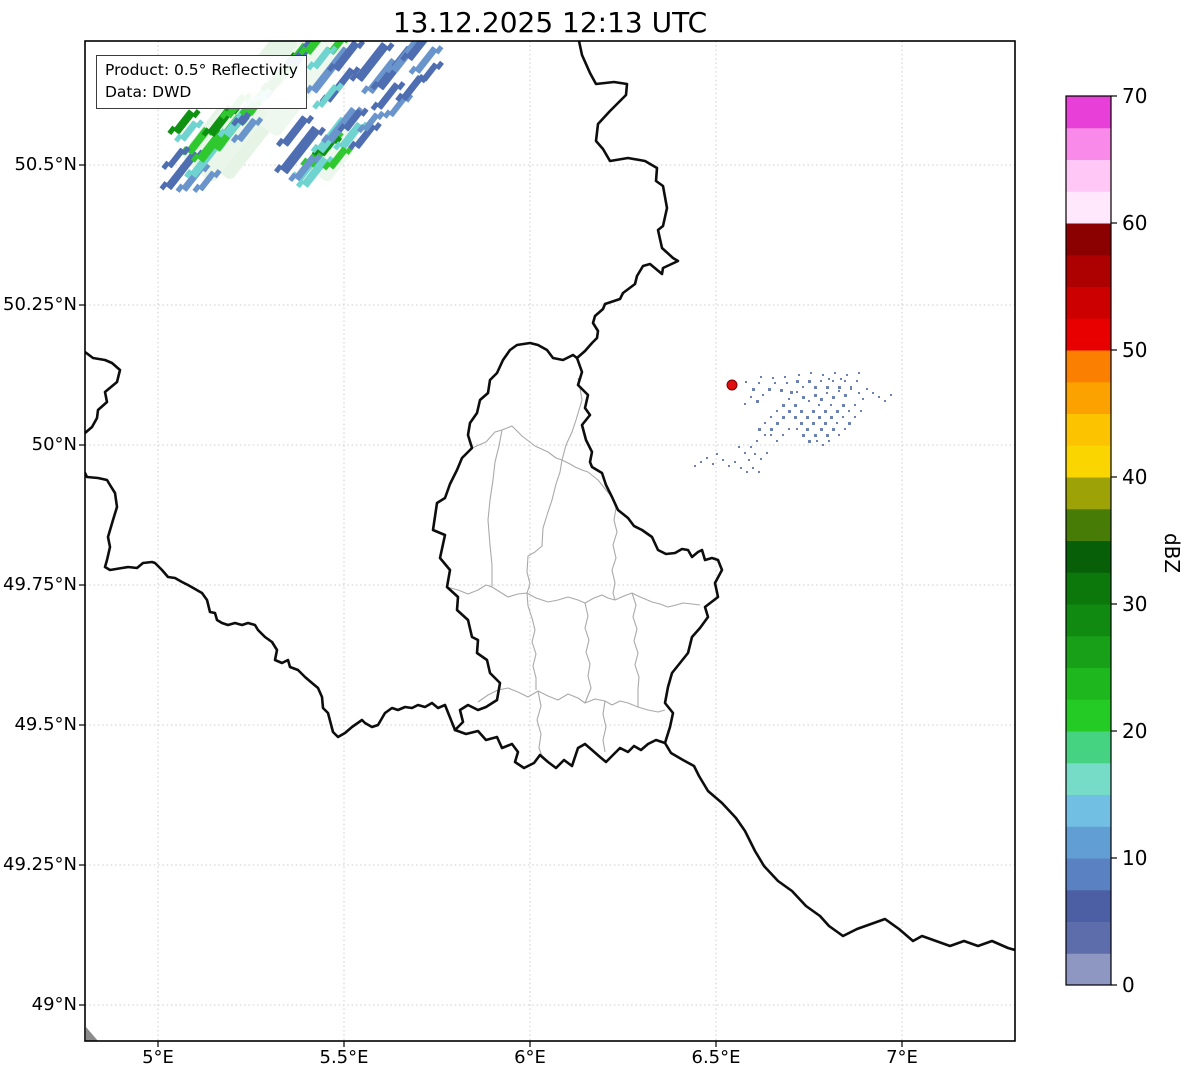 This screenshot has height=1081, width=1202. What do you see at coordinates (793, 422) in the screenshot?
I see `clutter-speckles` at bounding box center [793, 422].